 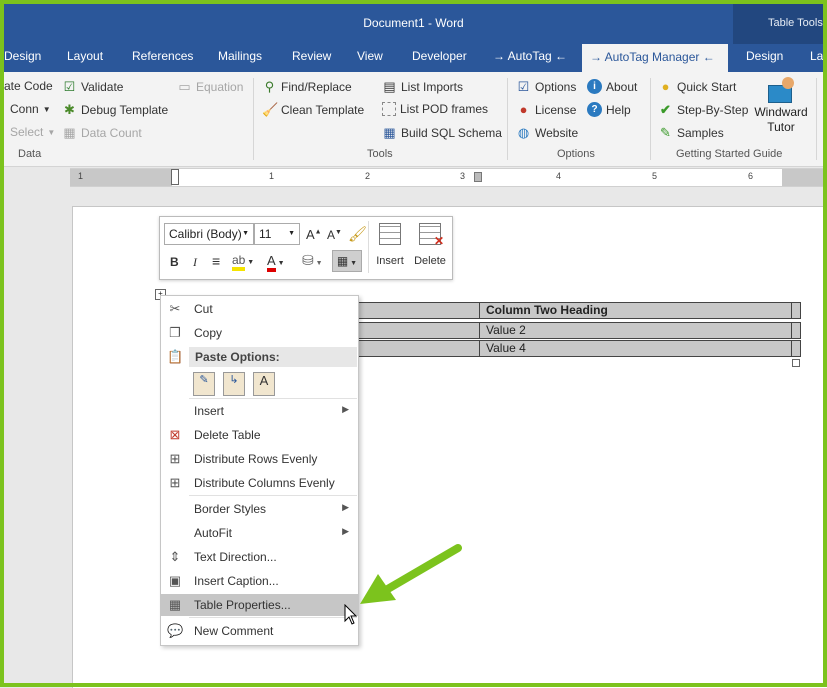 I want to click on table-resize-handle, so click(x=796, y=363).